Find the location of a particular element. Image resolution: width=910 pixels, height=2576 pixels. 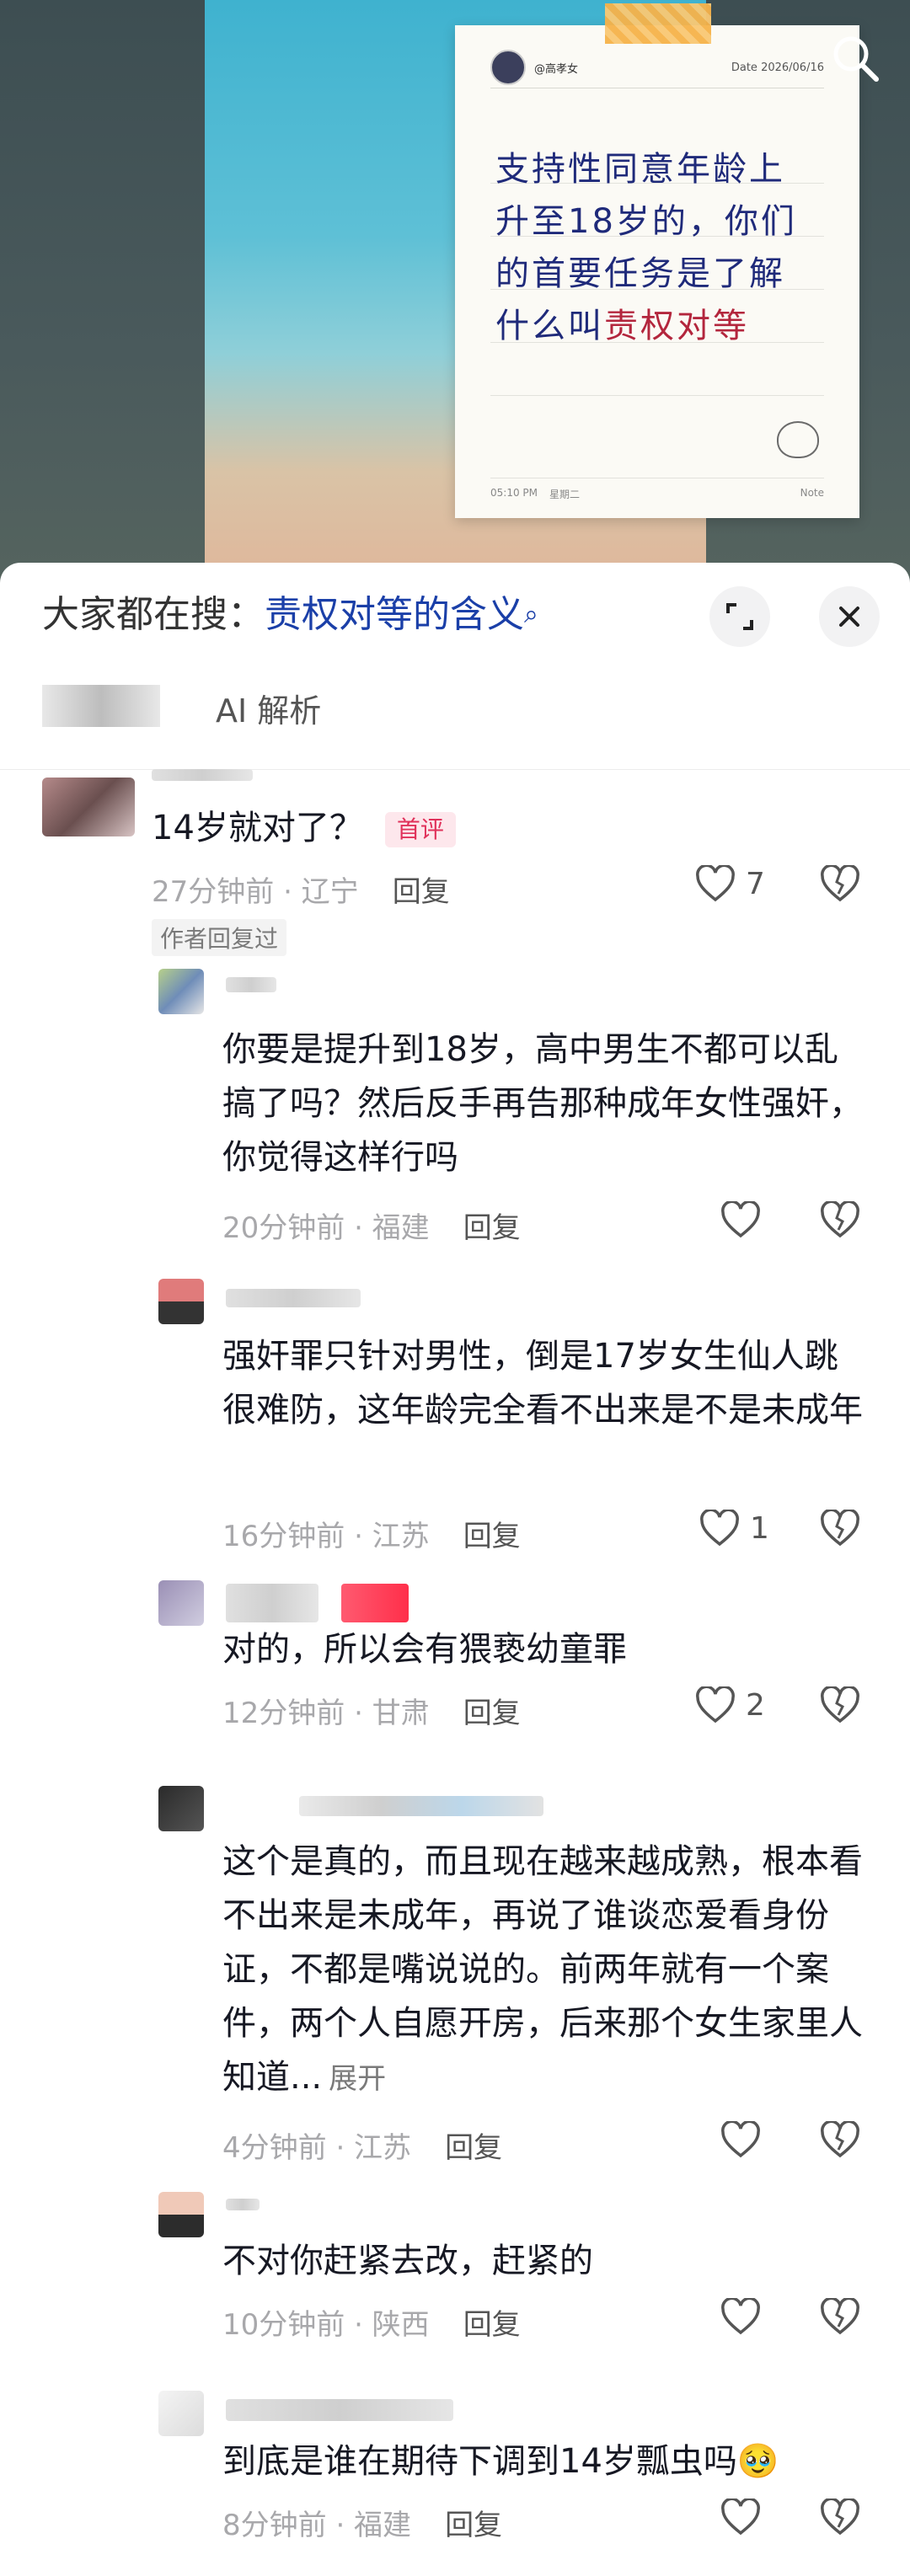

comment-time: 20分钟前 · 福建 is located at coordinates (326, 1228).